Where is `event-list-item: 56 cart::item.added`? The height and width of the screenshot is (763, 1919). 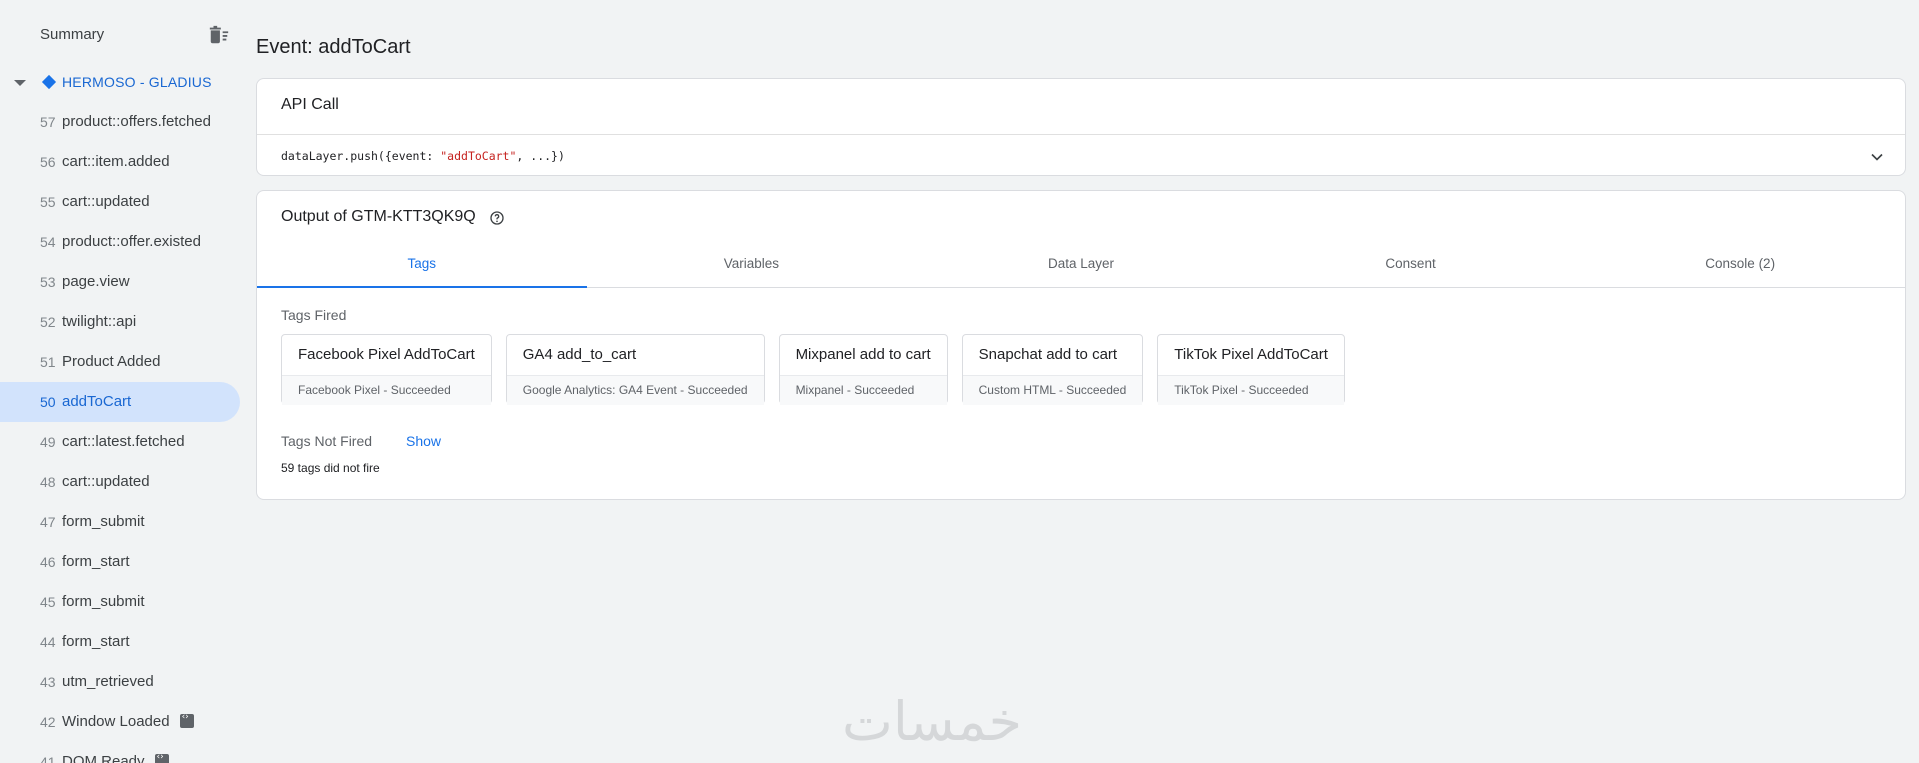 event-list-item: 56 cart::item.added is located at coordinates (120, 162).